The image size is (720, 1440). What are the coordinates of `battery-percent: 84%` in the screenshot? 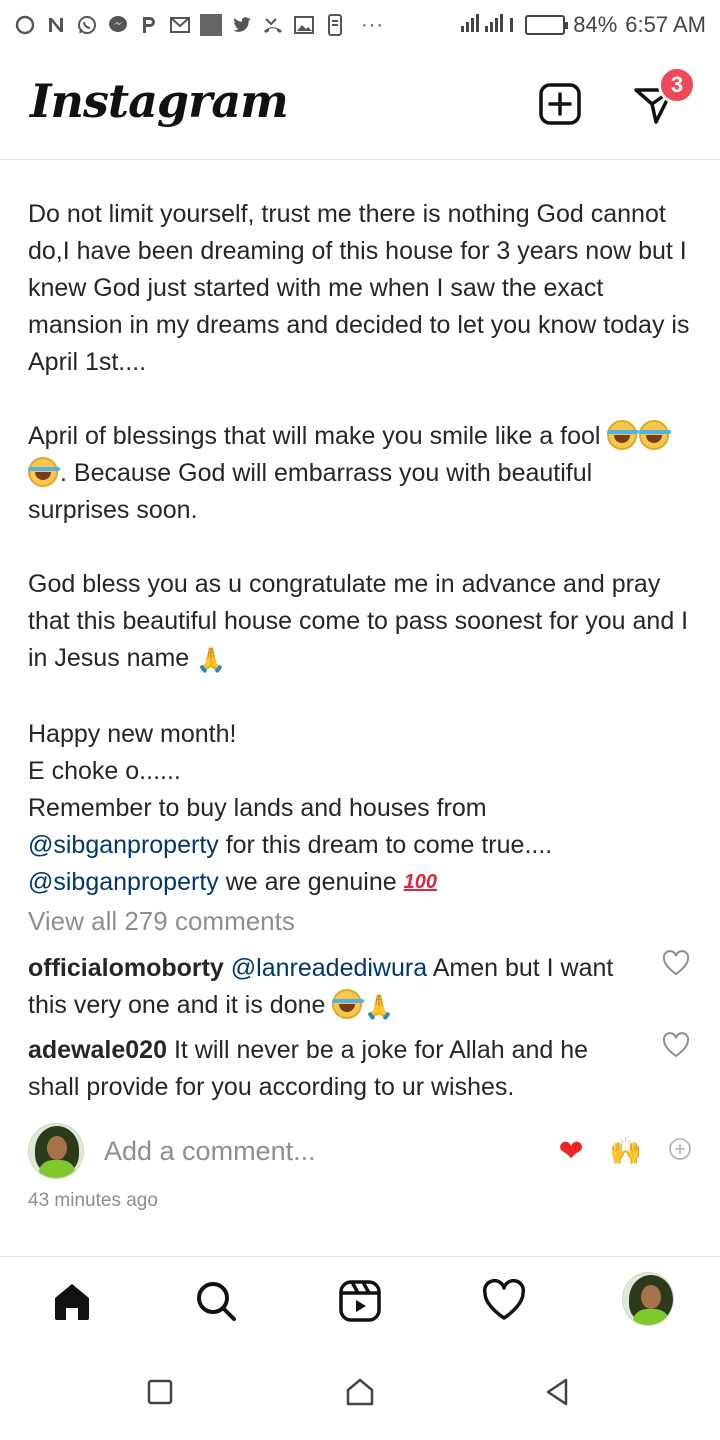 It's located at (595, 24).